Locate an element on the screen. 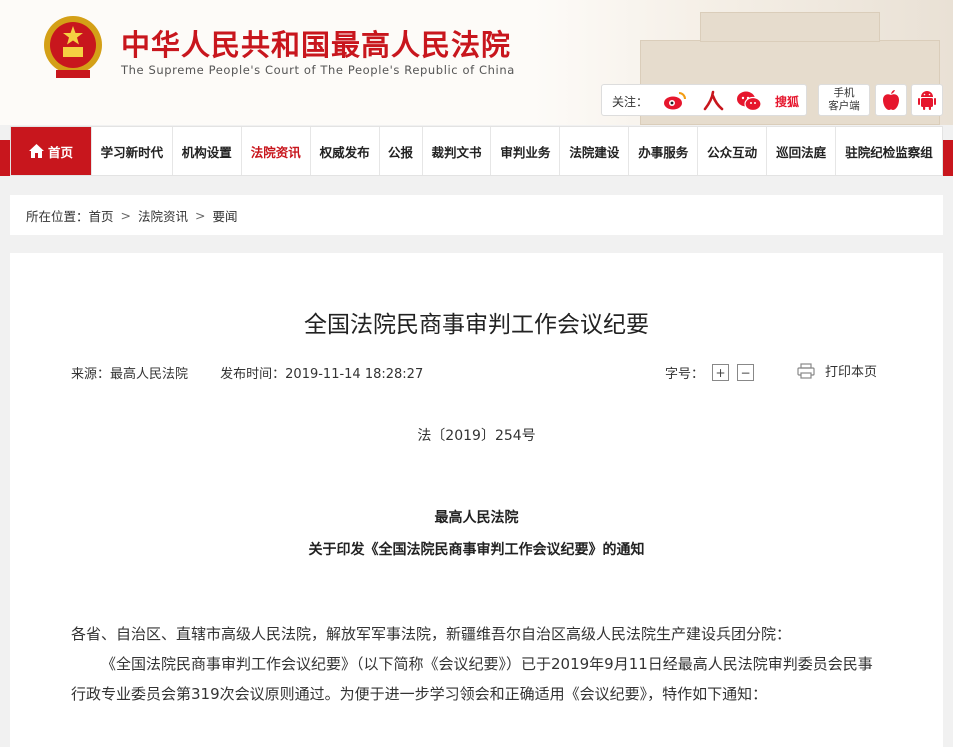 Image resolution: width=953 pixels, height=747 pixels. nav-item-gazette: 公报 is located at coordinates (401, 151).